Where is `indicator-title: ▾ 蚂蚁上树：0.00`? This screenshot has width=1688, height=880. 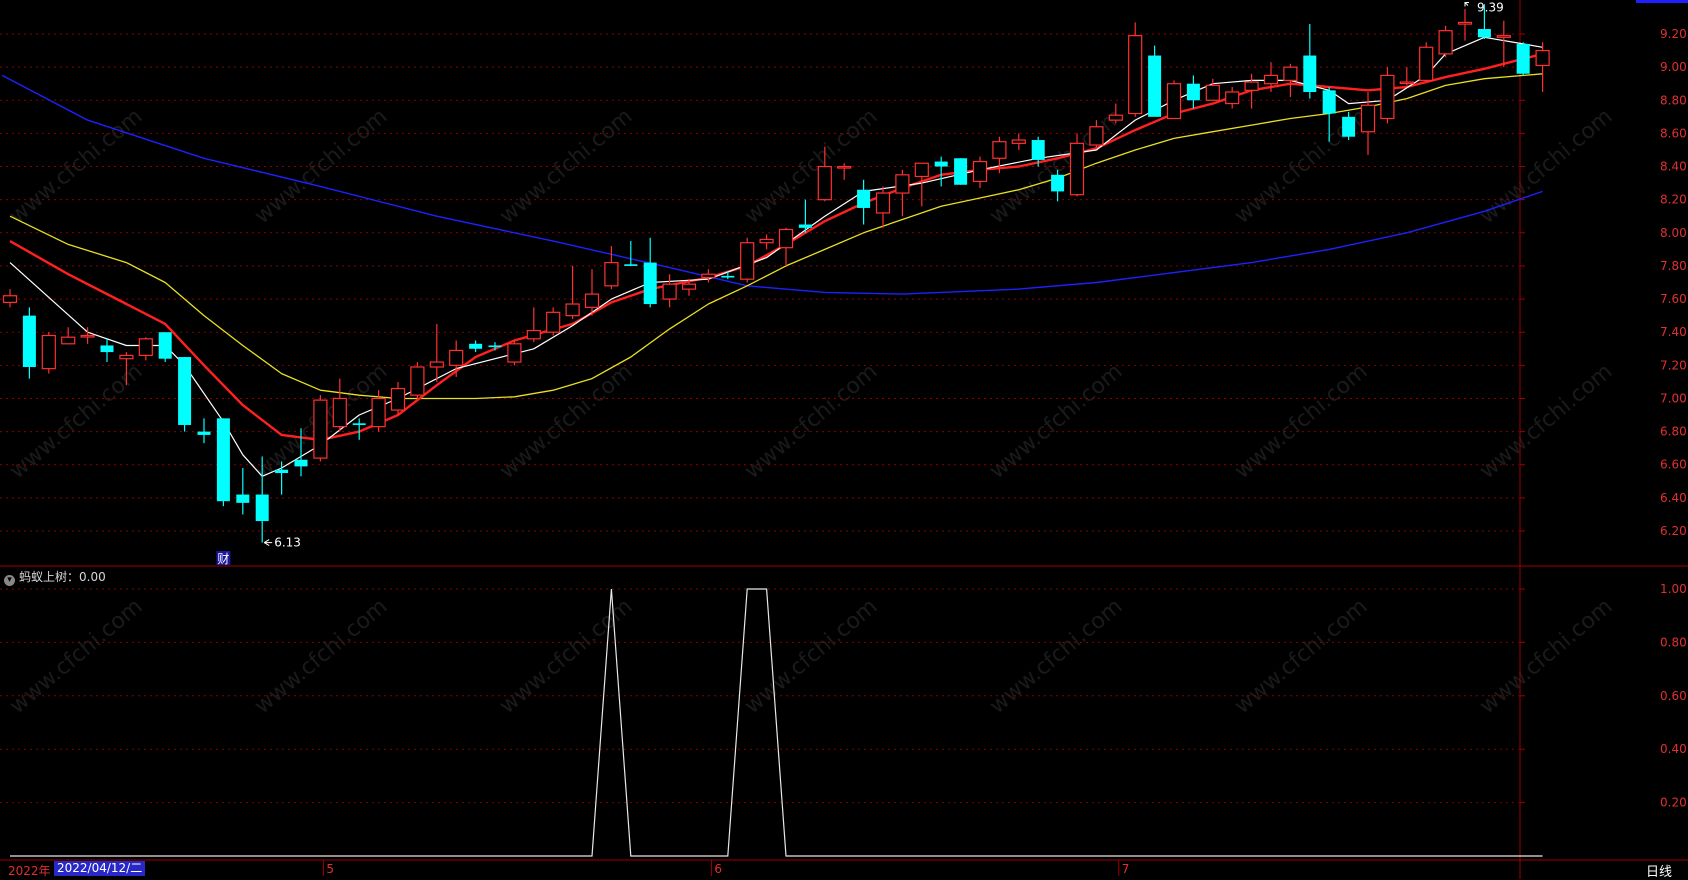
indicator-title: ▾ 蚂蚁上树：0.00 is located at coordinates (55, 577).